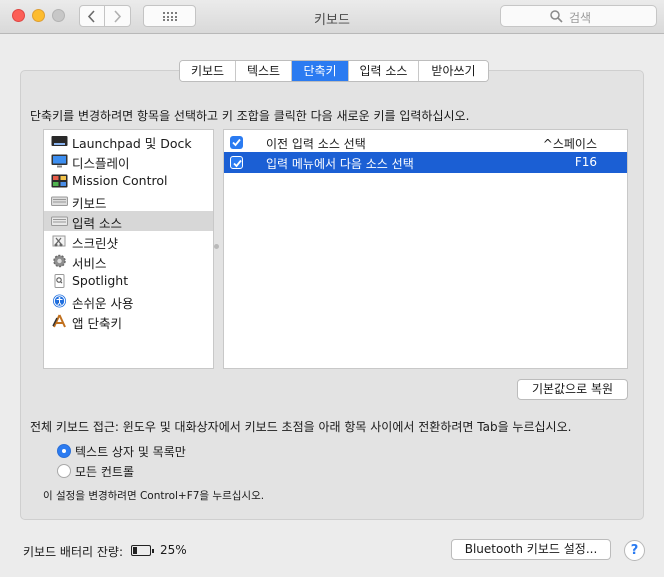 This screenshot has width=664, height=577. Describe the element at coordinates (89, 263) in the screenshot. I see `category-label: 서비스` at that location.